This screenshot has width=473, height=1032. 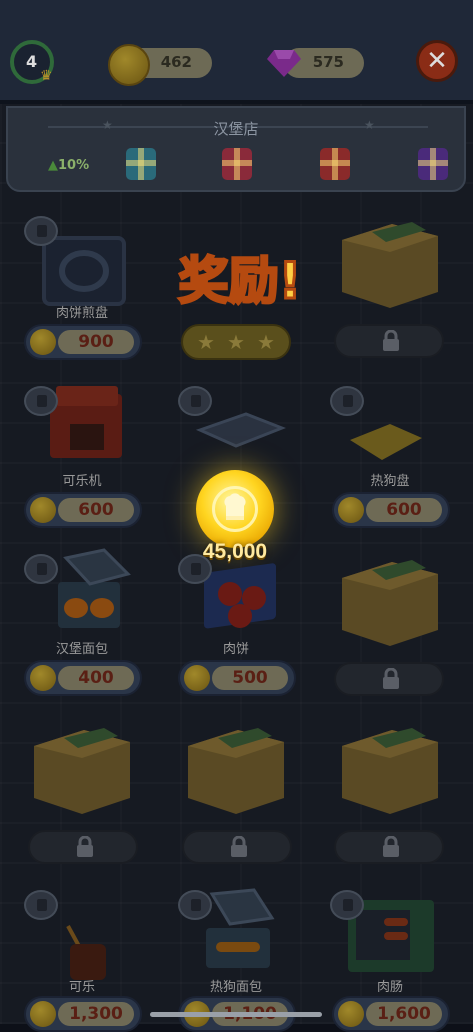 I want to click on burger-bun-icon, so click(x=94, y=588).